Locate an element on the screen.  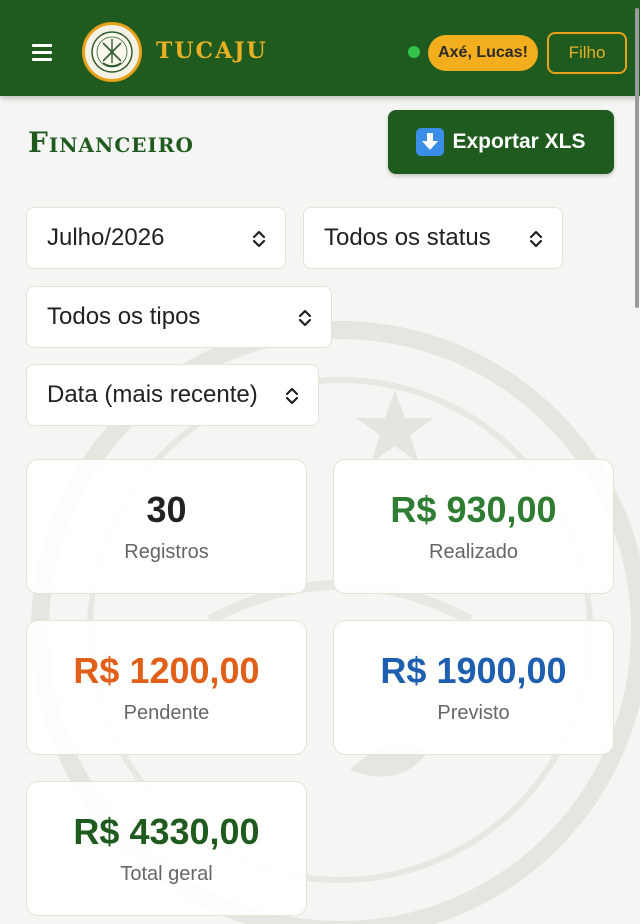
summary-card-previsto: R$ 1900,00 Previsto is located at coordinates (473, 687).